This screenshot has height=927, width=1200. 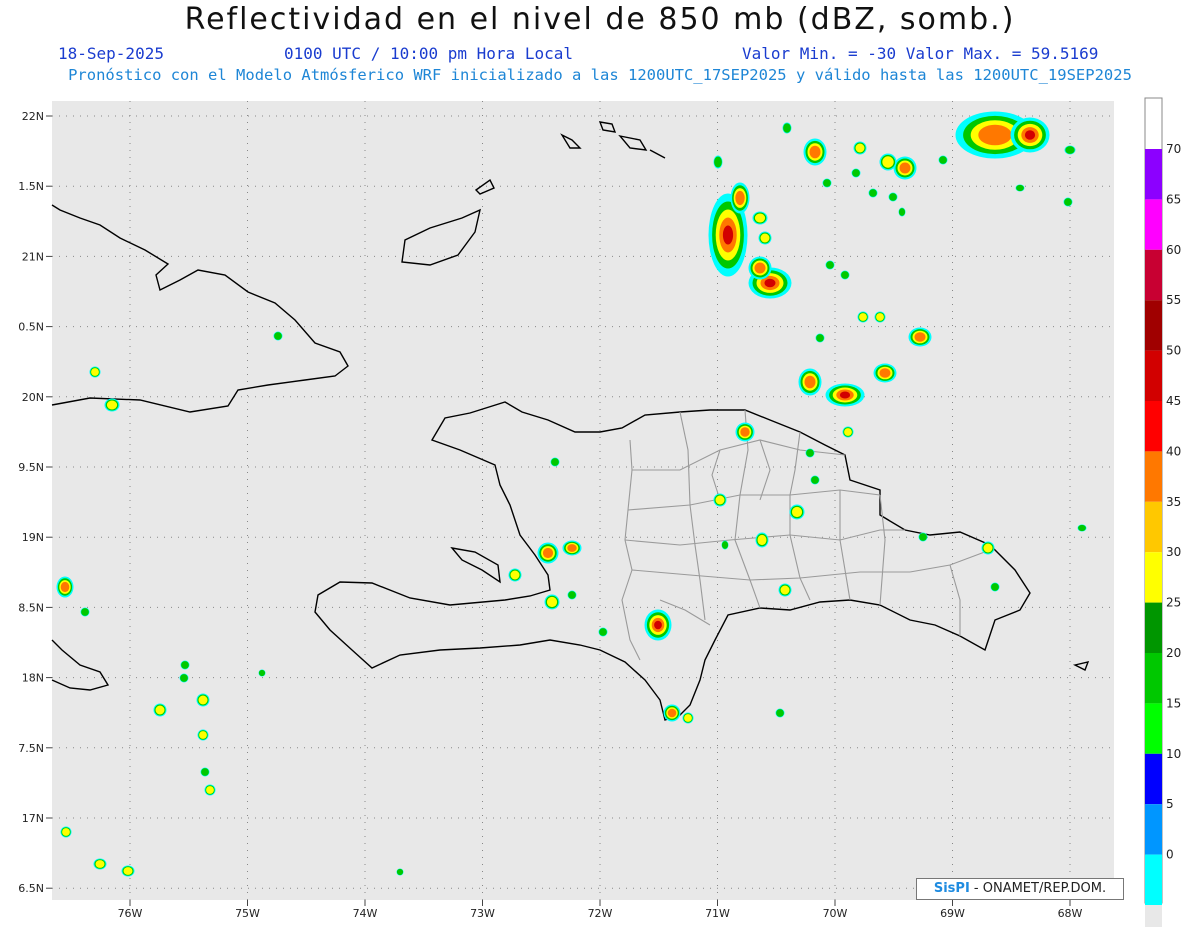 What do you see at coordinates (1173, 300) in the screenshot?
I see `colorbar-tick-label: 55` at bounding box center [1173, 300].